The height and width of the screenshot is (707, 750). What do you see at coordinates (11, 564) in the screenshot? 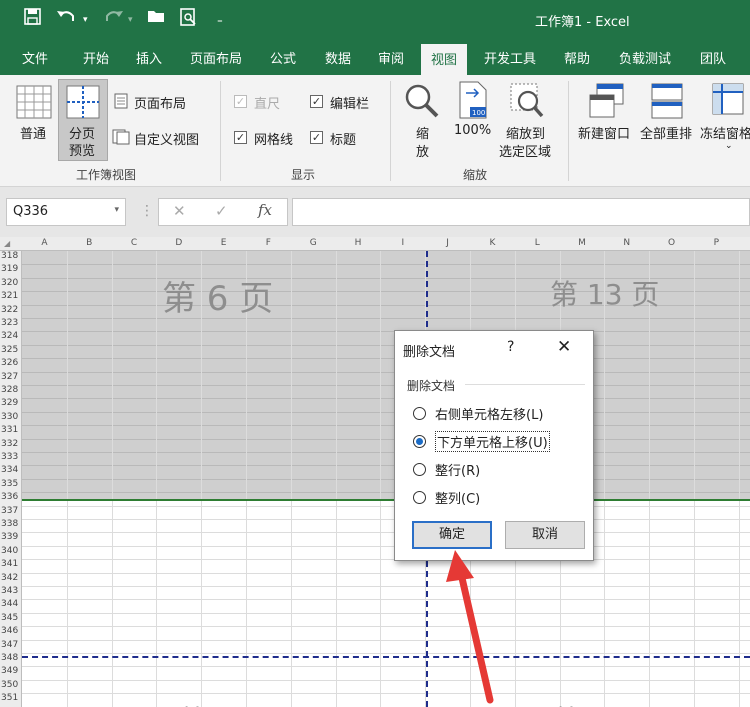
I see `row-header: 341` at bounding box center [11, 564].